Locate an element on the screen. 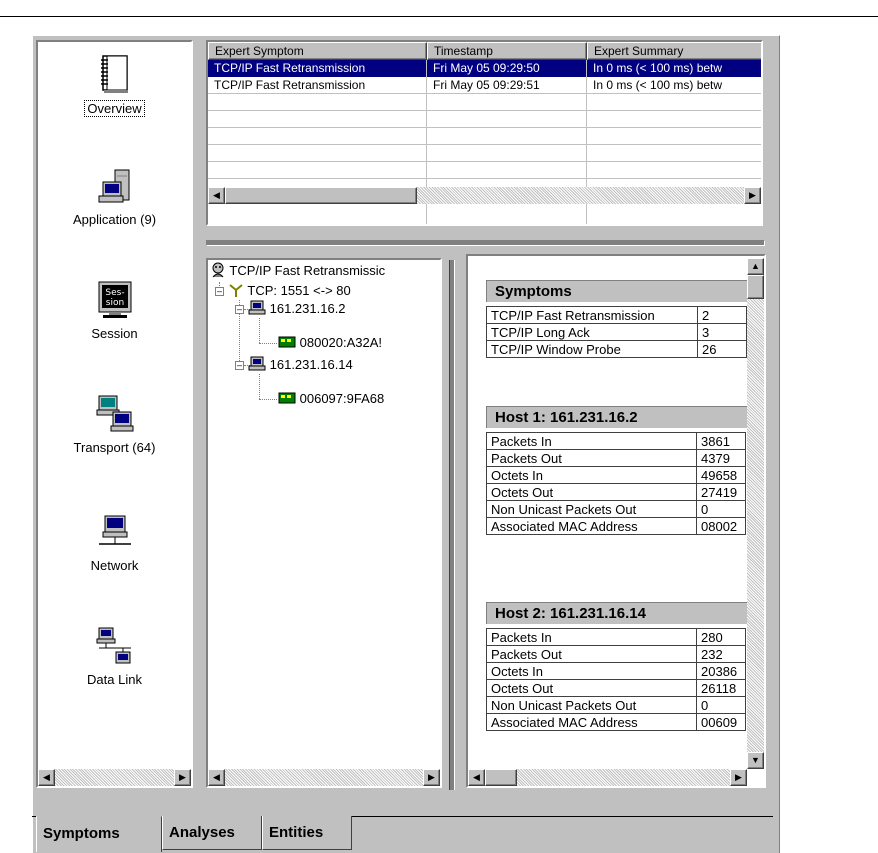 The image size is (878, 853). section-title-host2: Host 2: 161.231.16.14 is located at coordinates (617, 613).